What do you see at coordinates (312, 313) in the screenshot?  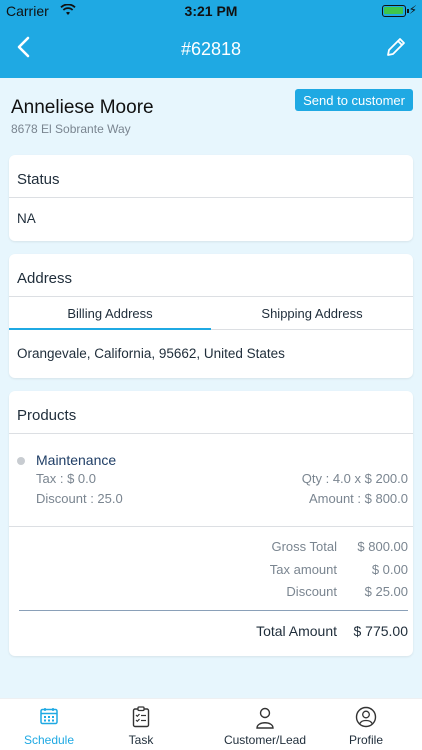 I see `tab-shipping-address: Shipping Address` at bounding box center [312, 313].